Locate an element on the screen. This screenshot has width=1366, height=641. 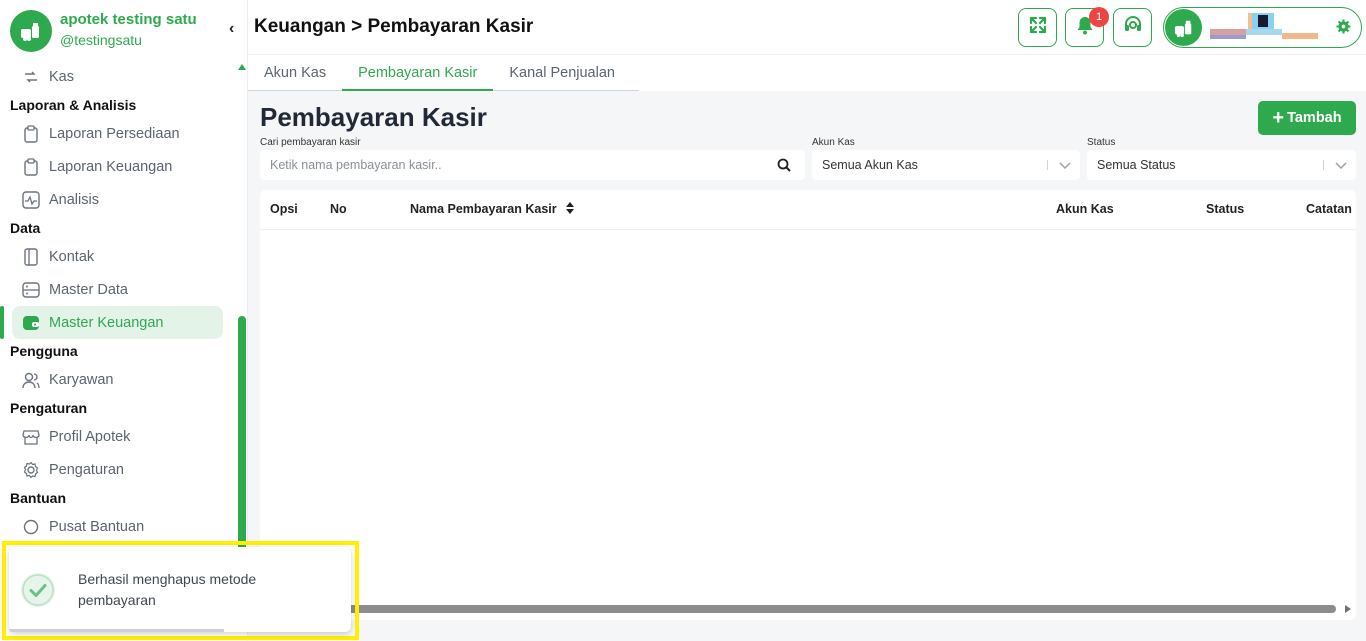
add-button-label: Tambah is located at coordinates (1314, 118).